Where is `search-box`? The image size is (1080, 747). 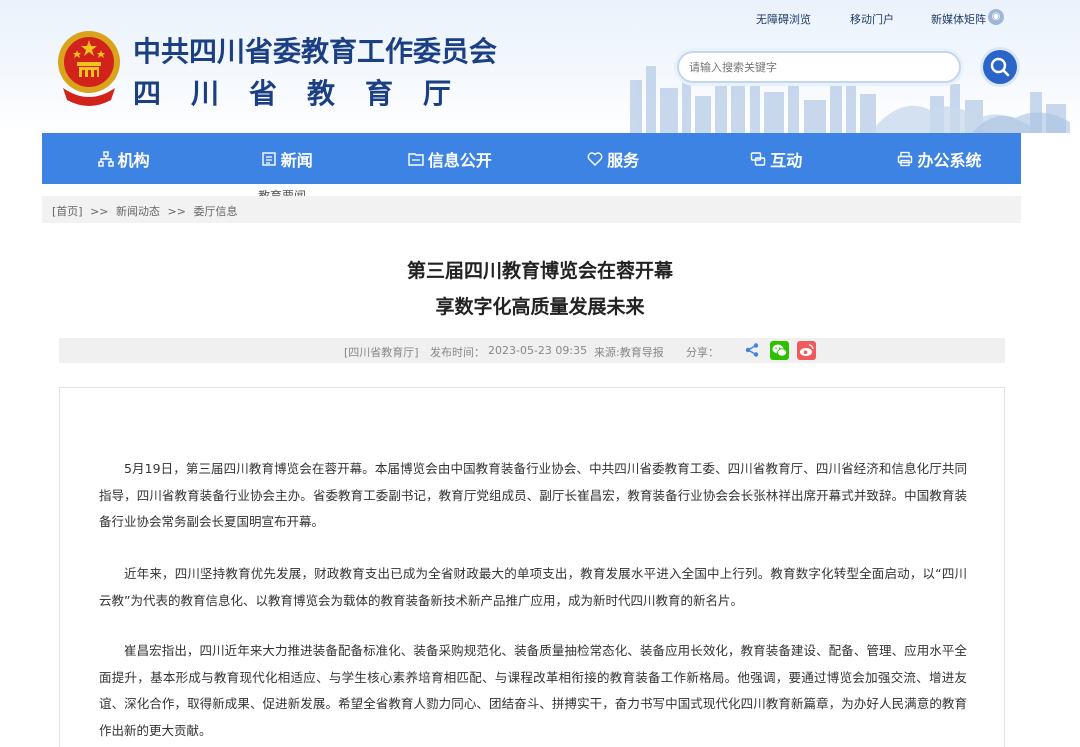
search-box is located at coordinates (819, 67).